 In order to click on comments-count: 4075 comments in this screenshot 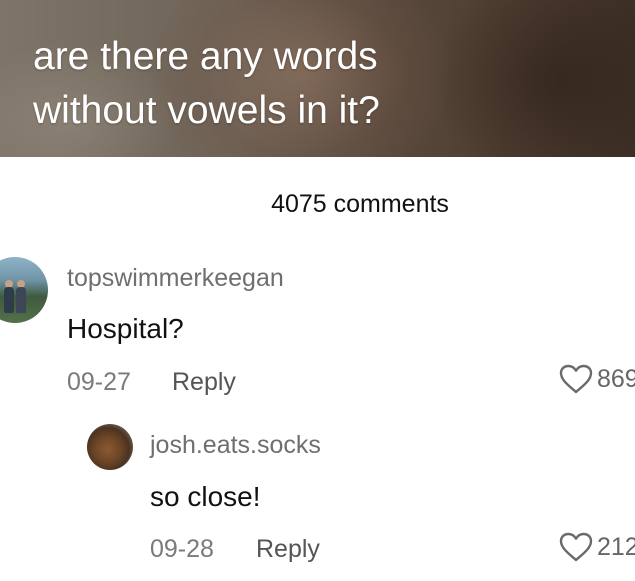, I will do `click(360, 204)`.